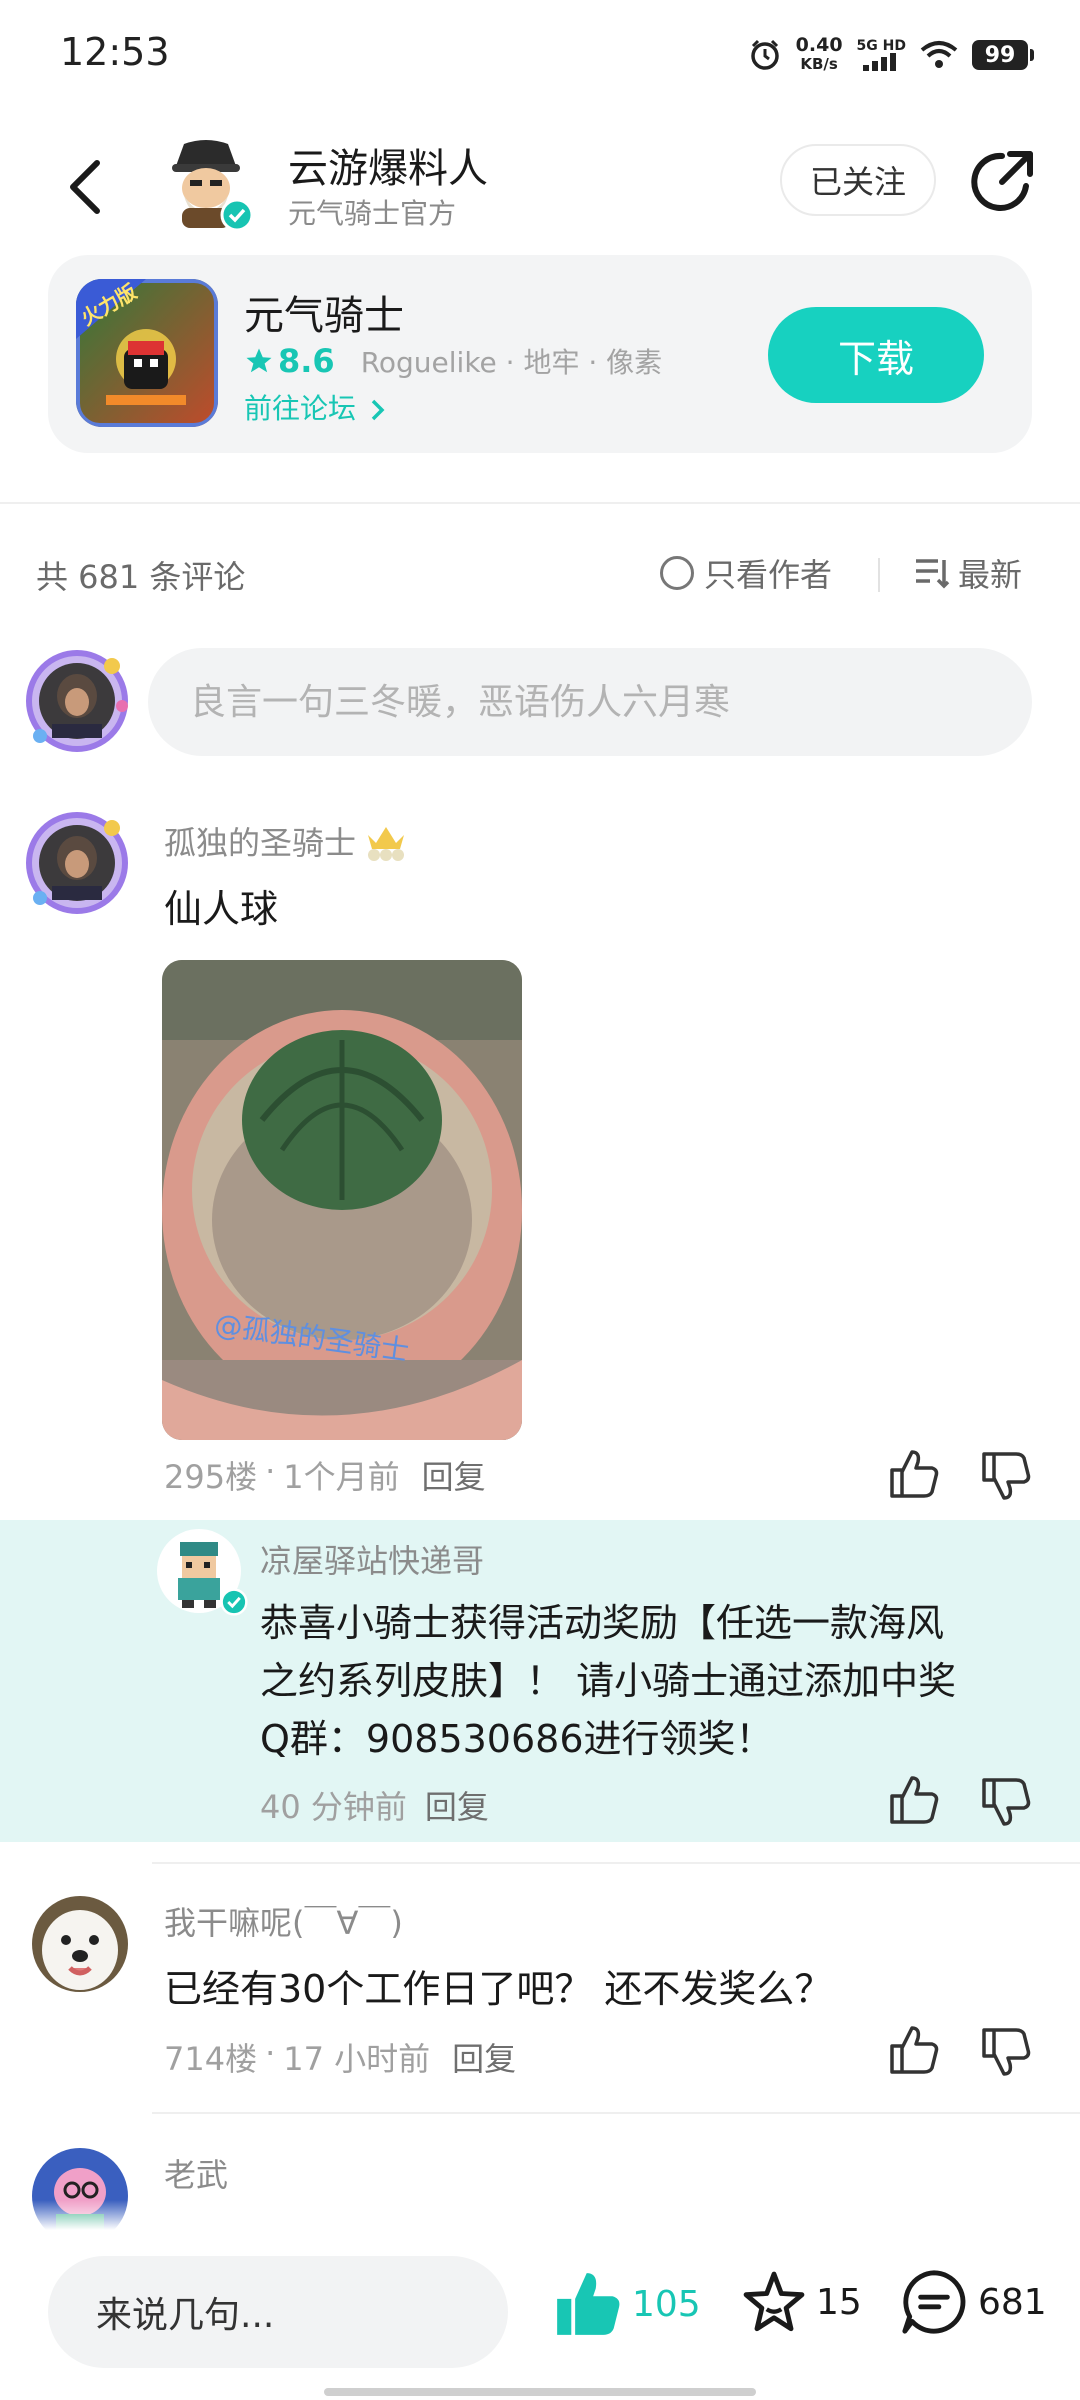 The height and width of the screenshot is (2400, 1080). I want to click on author-name: 云游爆料人, so click(388, 165).